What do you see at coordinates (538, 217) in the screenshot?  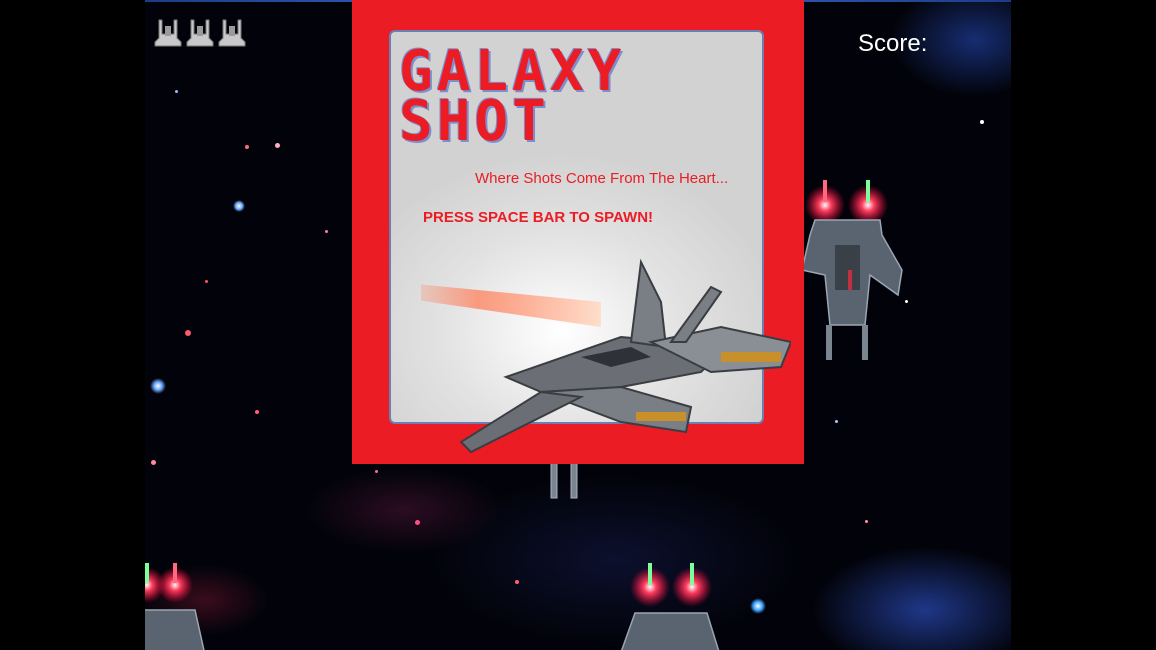 I see `spawn-prompt: PRESS SPACE BAR TO SPAWN!` at bounding box center [538, 217].